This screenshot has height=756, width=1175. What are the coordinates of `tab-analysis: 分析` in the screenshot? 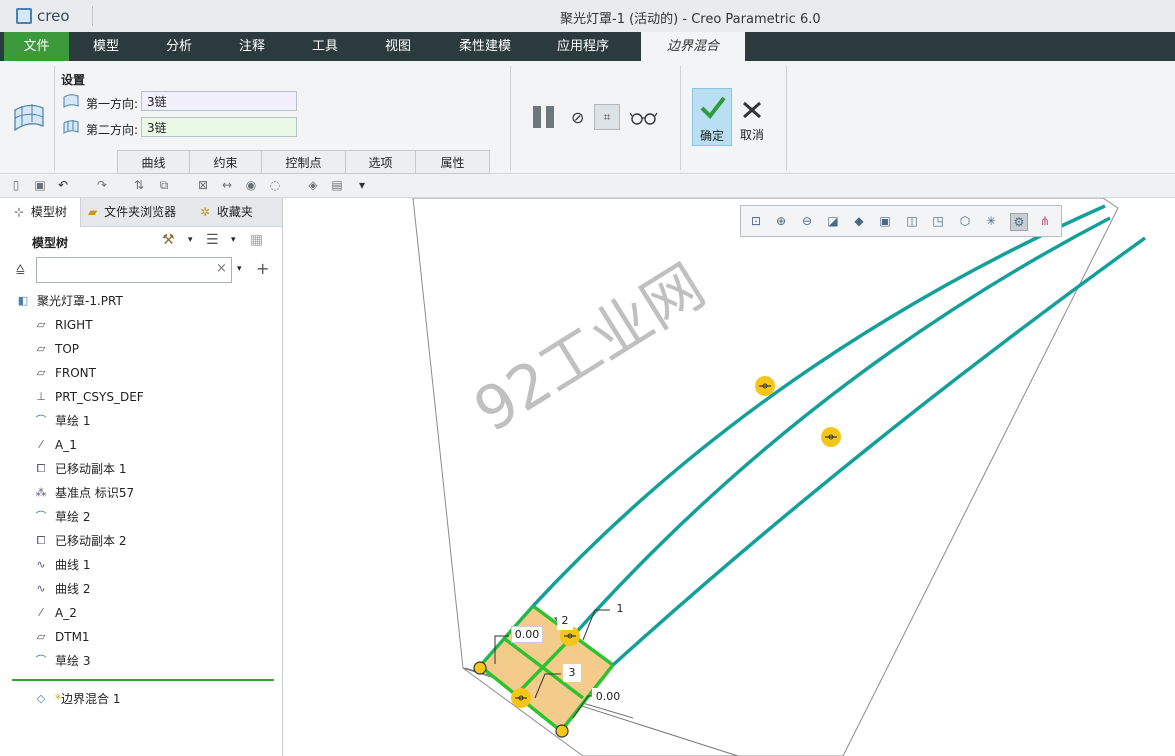 It's located at (179, 46).